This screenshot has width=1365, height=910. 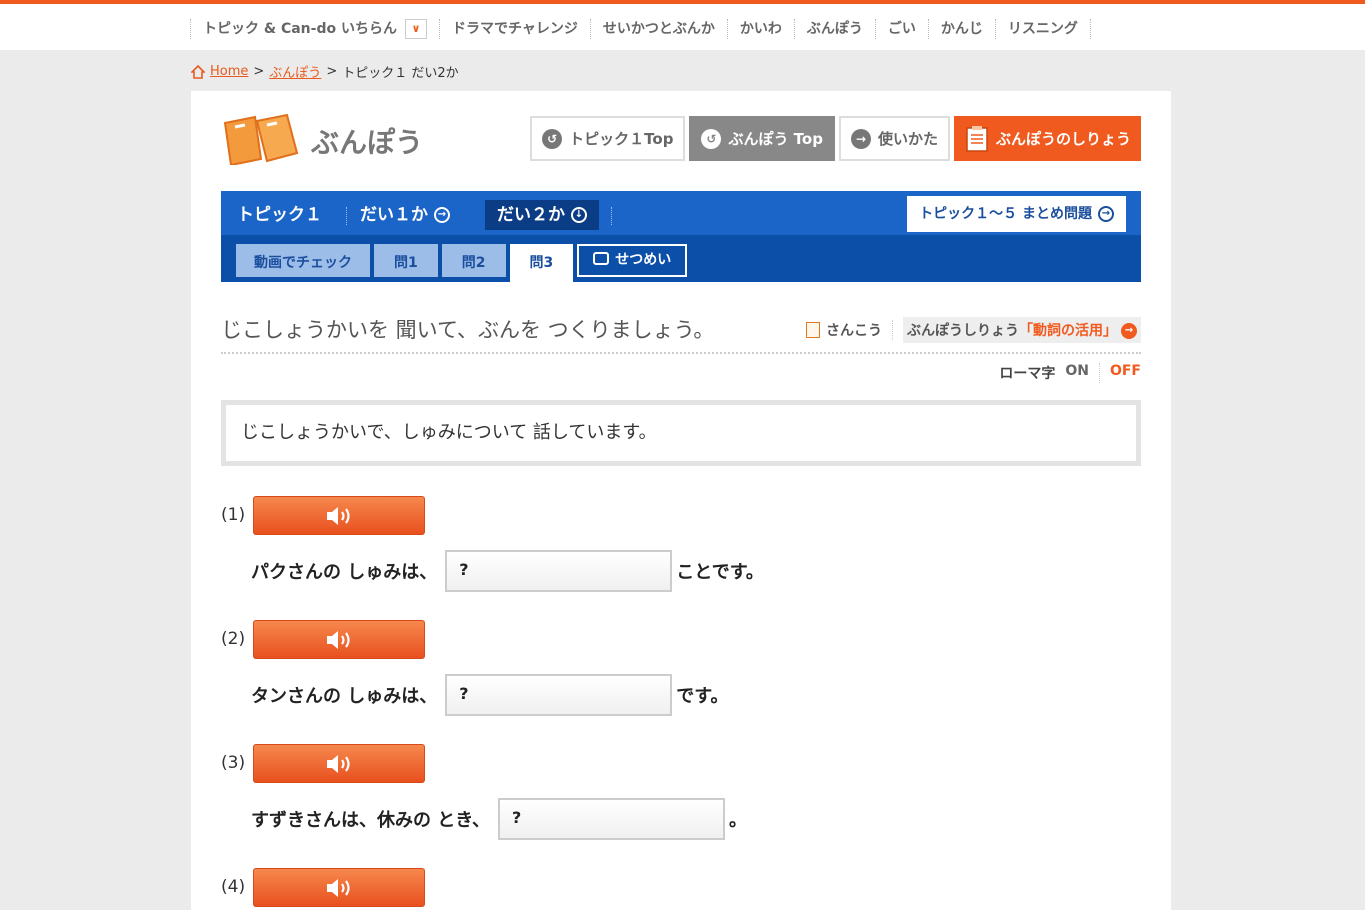 What do you see at coordinates (1016, 214) in the screenshot?
I see `summary-questions-button: トピック１～５ まとめ問題 →` at bounding box center [1016, 214].